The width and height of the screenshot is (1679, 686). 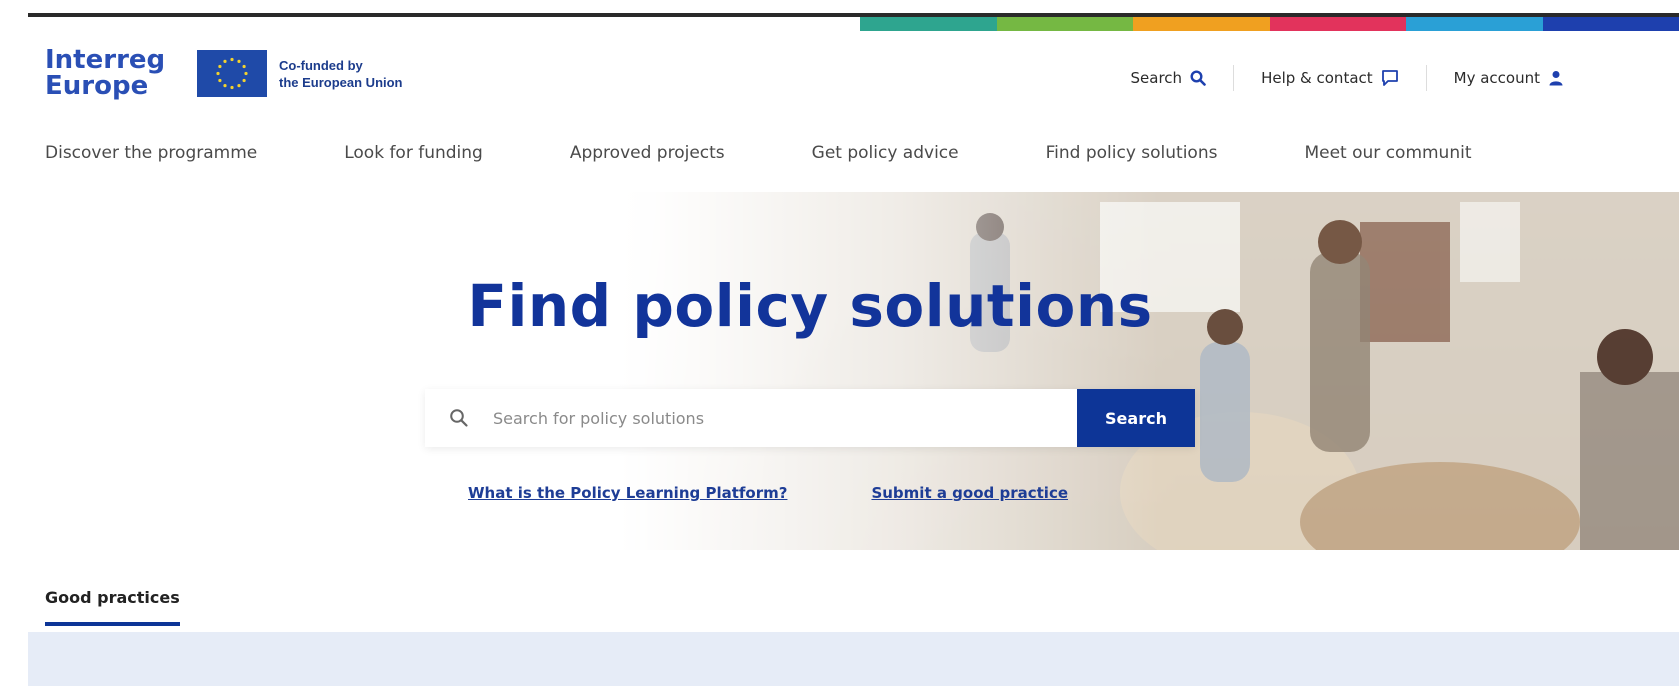 I want to click on content-tabs: Good practices, so click(x=112, y=607).